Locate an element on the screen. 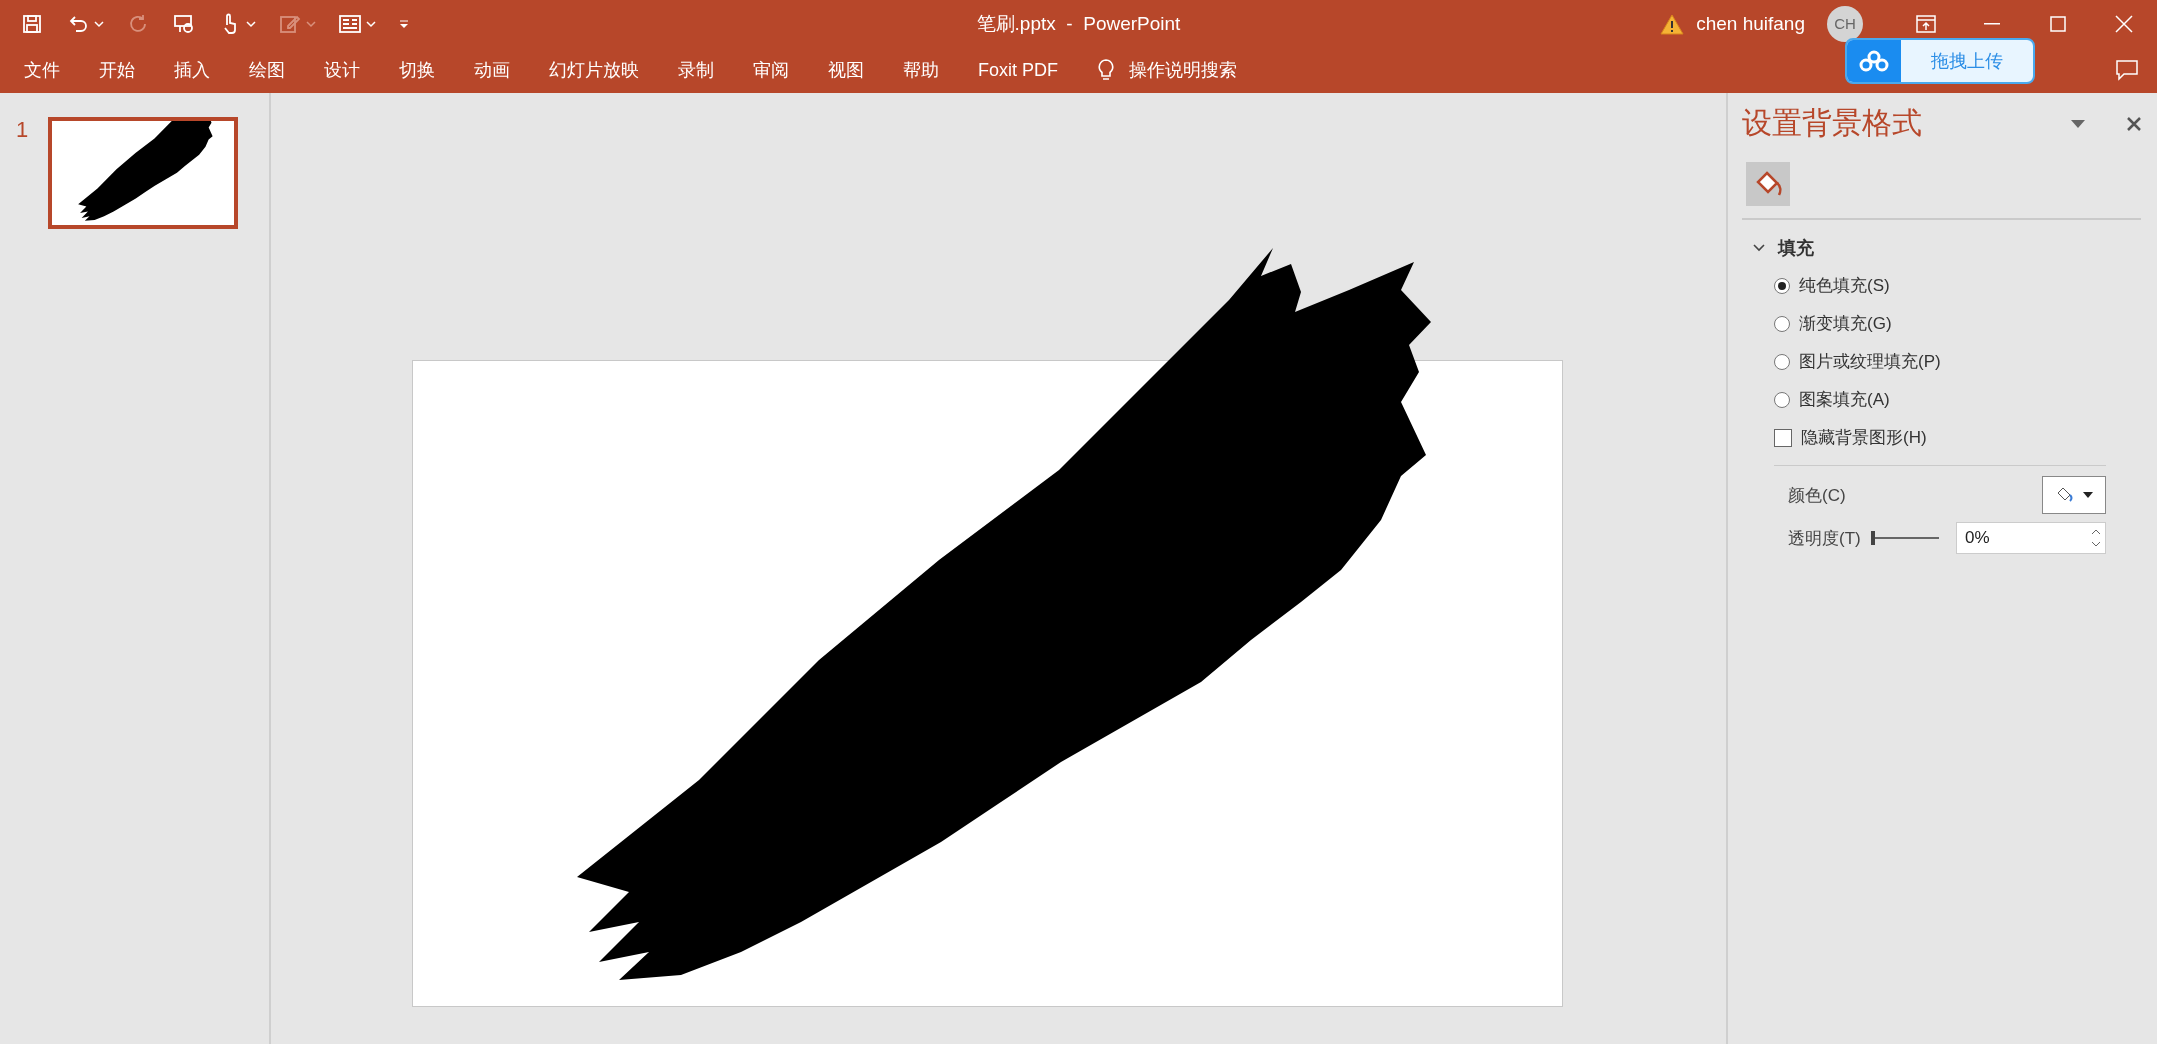 Image resolution: width=2157 pixels, height=1044 pixels. user-avatar: CH is located at coordinates (1845, 23).